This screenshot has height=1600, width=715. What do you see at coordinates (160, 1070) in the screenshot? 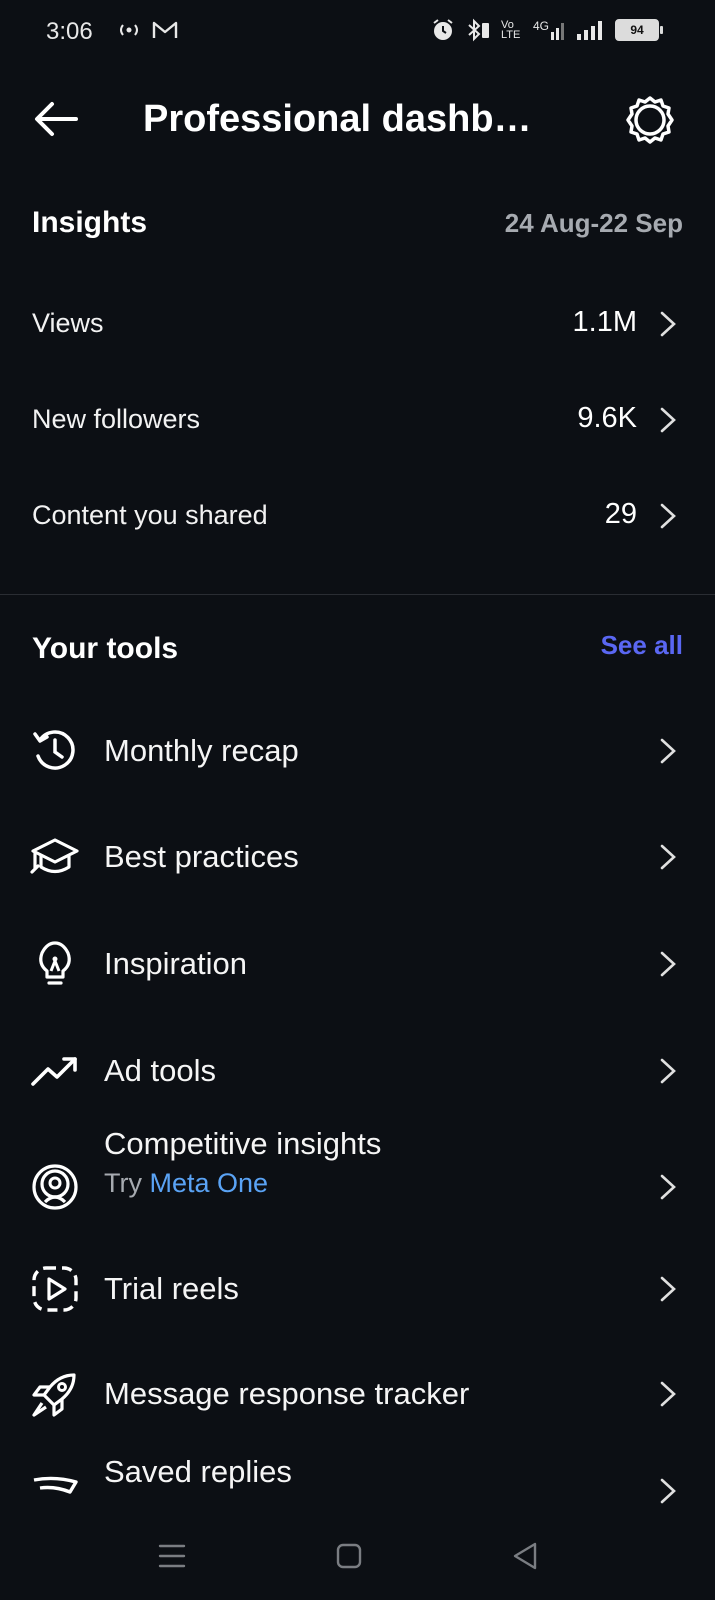
I see `tool-label: Ad tools` at bounding box center [160, 1070].